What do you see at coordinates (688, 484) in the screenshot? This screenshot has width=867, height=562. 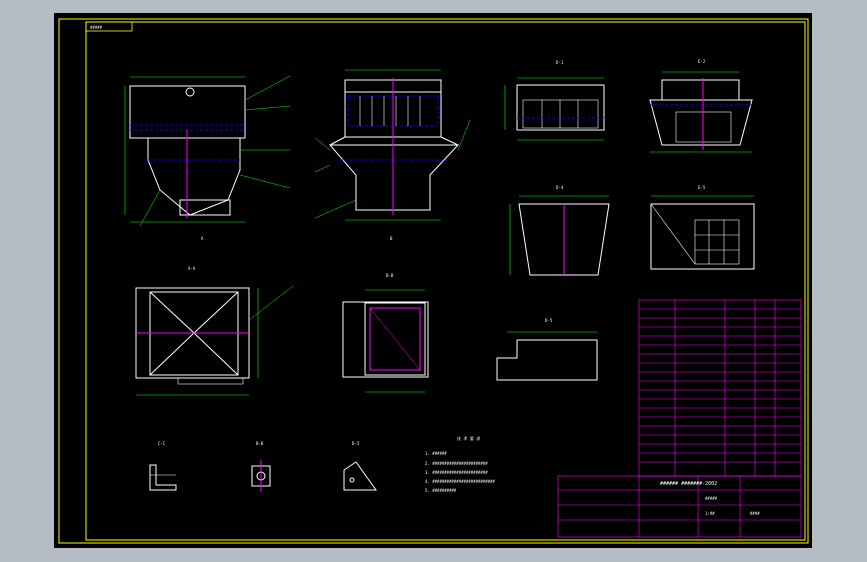 I see `title-block-title: ###### #######-2002` at bounding box center [688, 484].